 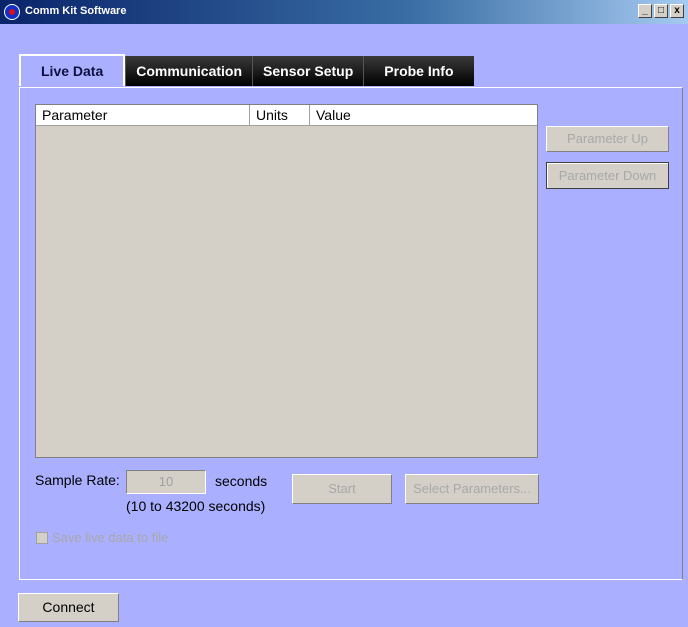 I want to click on app-icon, so click(x=12, y=12).